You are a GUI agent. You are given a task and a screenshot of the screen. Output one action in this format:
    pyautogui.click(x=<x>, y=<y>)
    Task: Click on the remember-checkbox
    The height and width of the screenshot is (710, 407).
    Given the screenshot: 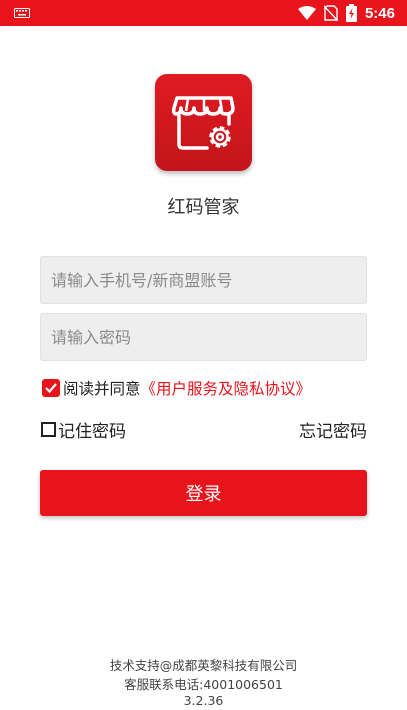 What is the action you would take?
    pyautogui.click(x=48, y=429)
    